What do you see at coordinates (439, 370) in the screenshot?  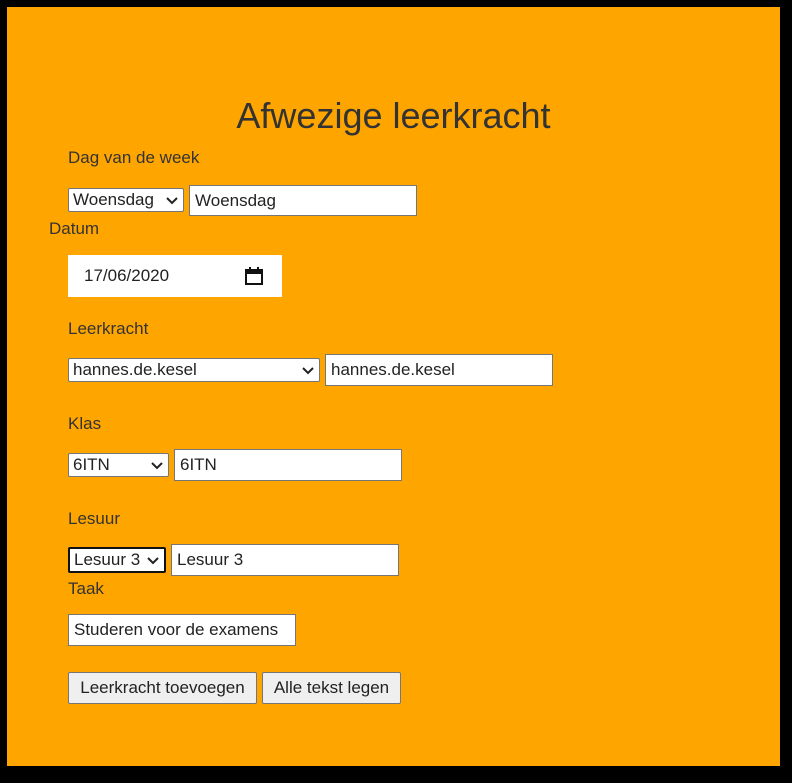 I see `teacher-input: hannes.de.kesel` at bounding box center [439, 370].